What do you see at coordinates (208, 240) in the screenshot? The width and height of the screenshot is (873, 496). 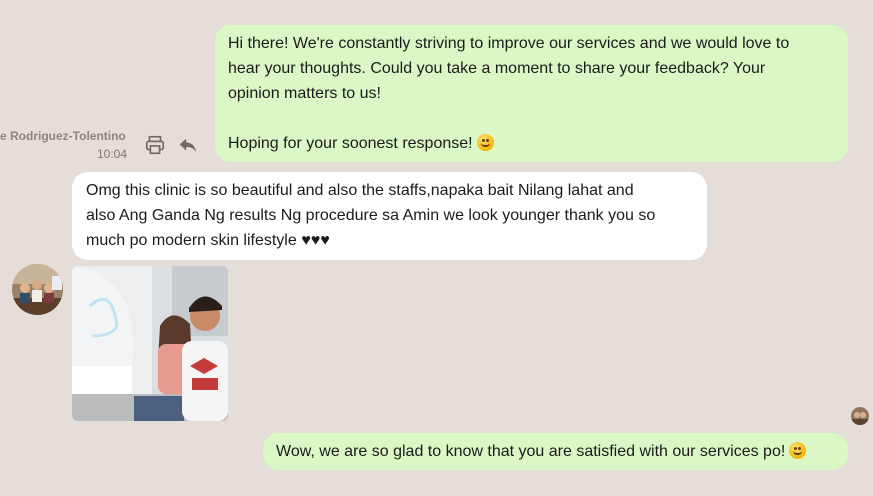 I see `message-text-line: much po modern skin lifestyle ♥♥♥` at bounding box center [208, 240].